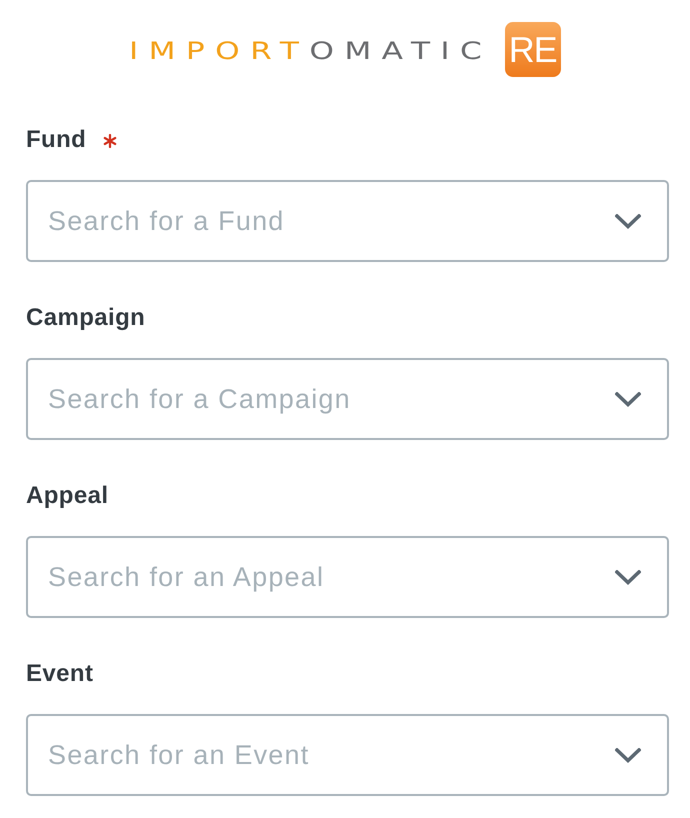  I want to click on field-label: Appeal, so click(67, 496).